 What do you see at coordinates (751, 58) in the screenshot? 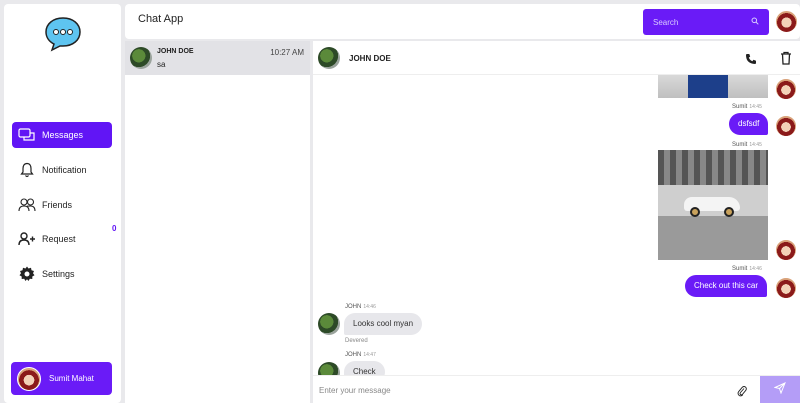
I see `phone-icon` at bounding box center [751, 58].